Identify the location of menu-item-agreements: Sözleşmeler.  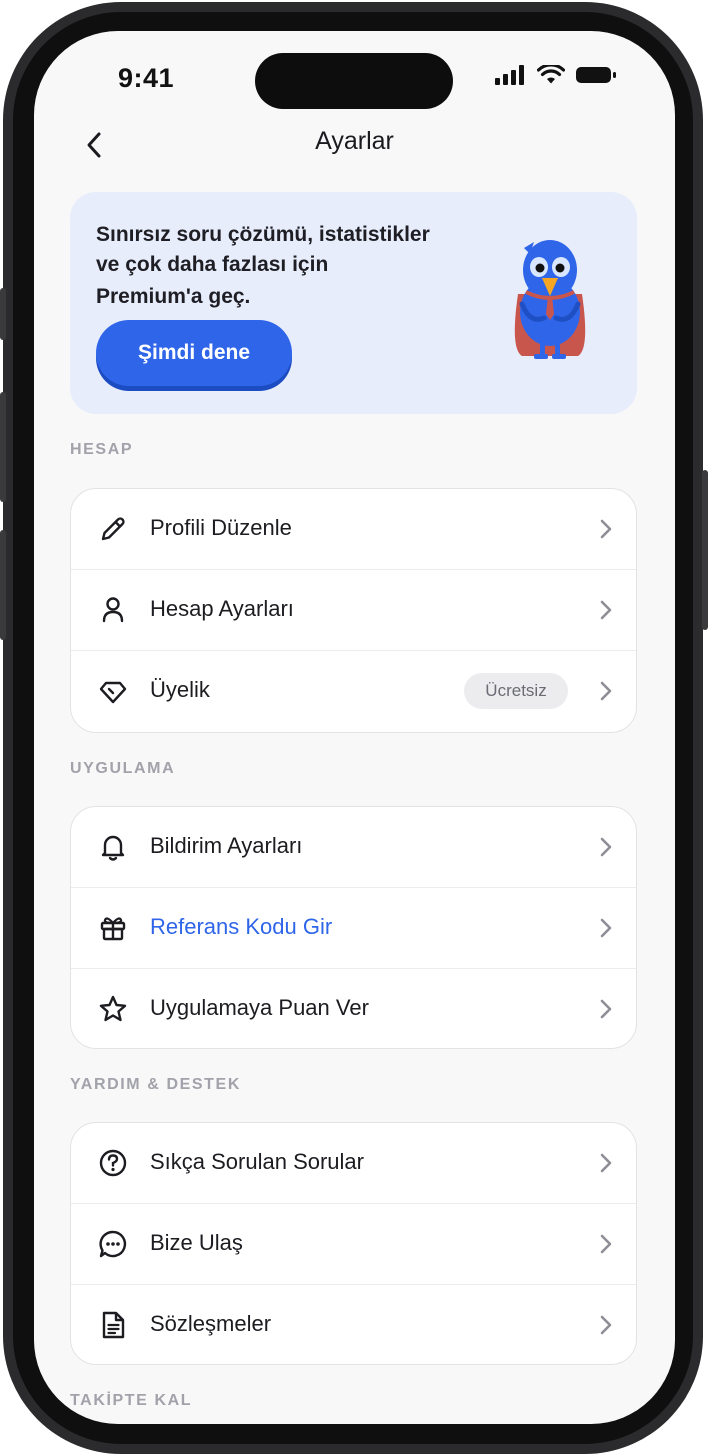
(353, 1324).